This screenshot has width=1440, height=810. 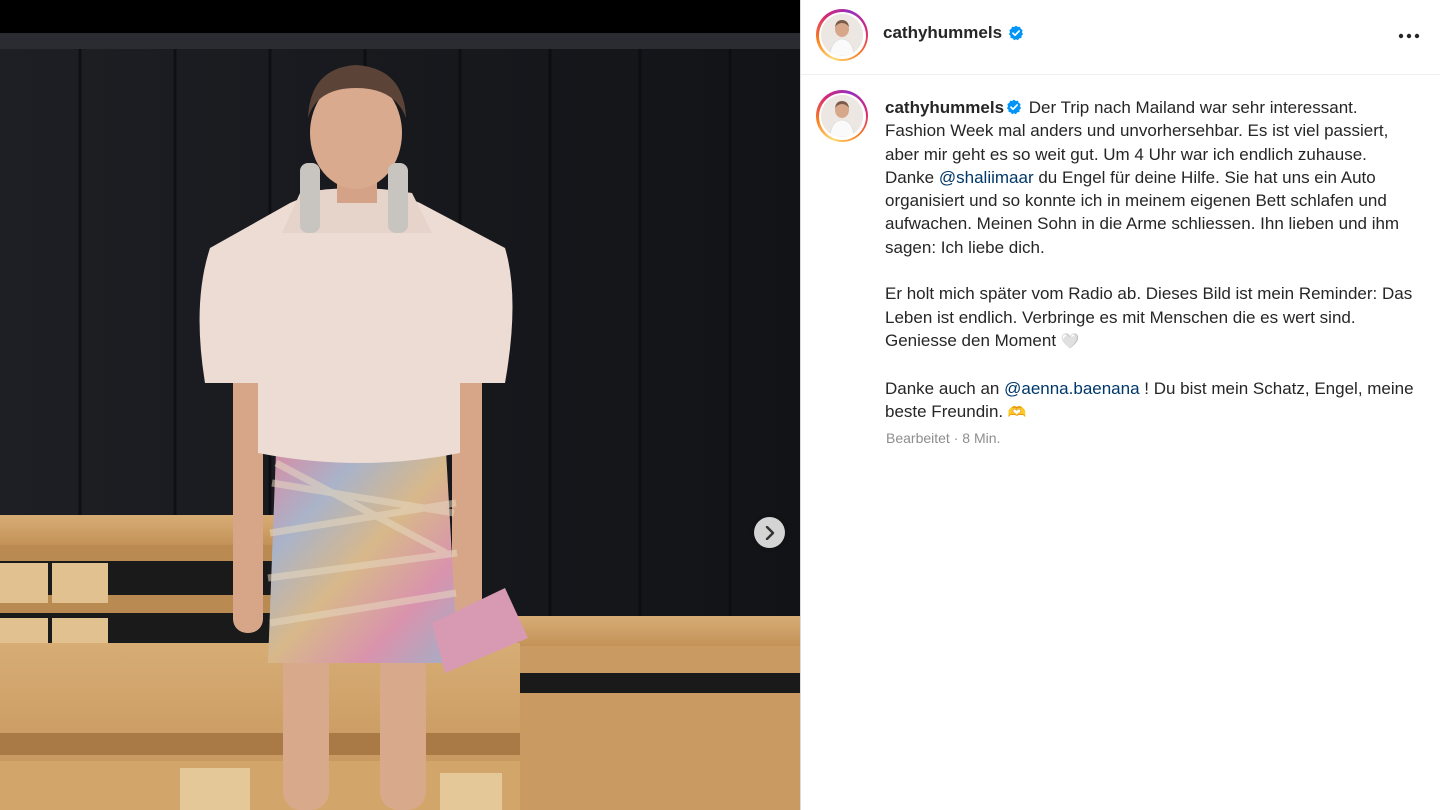 I want to click on next-image-button, so click(x=769, y=532).